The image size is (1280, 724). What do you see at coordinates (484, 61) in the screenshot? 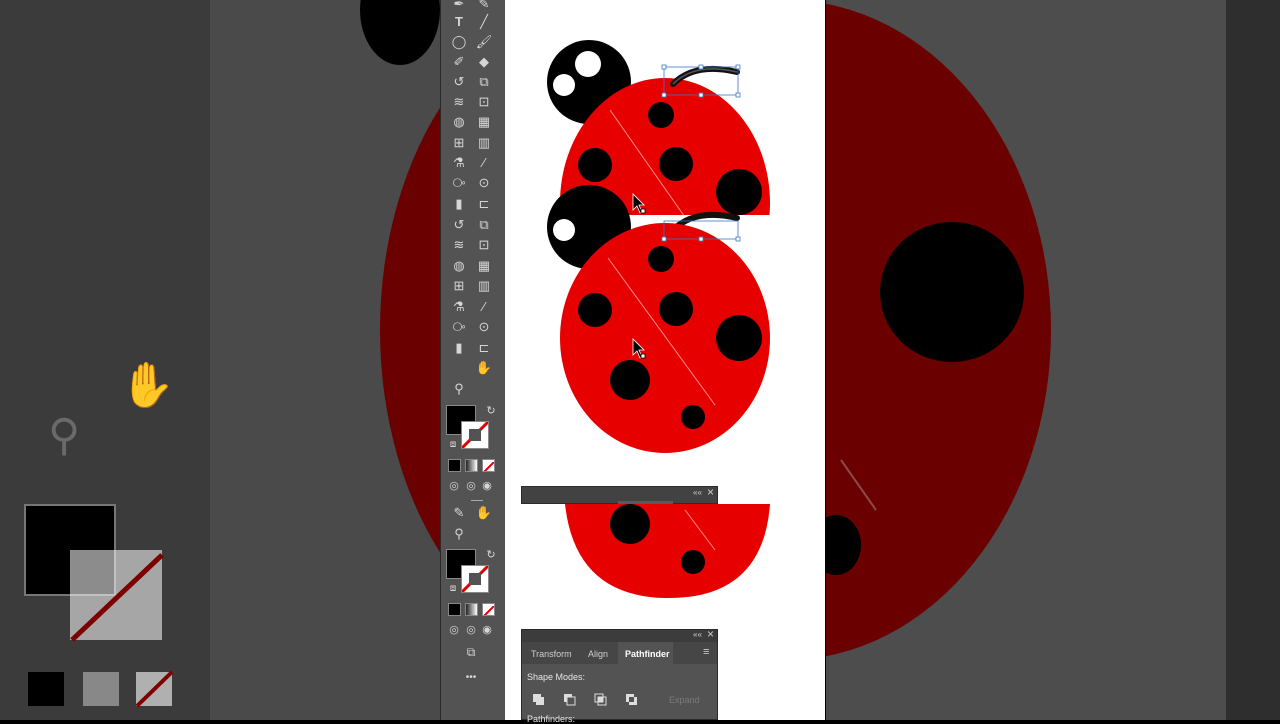
I see `eraser-tool-icon: ◆` at bounding box center [484, 61].